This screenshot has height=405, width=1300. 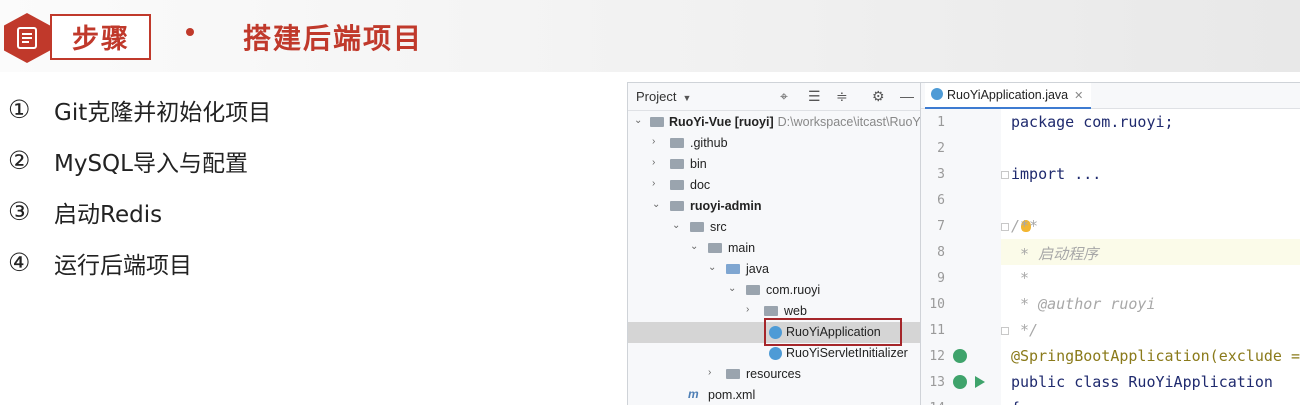 What do you see at coordinates (333, 38) in the screenshot?
I see `page-title: 搭建后端项目` at bounding box center [333, 38].